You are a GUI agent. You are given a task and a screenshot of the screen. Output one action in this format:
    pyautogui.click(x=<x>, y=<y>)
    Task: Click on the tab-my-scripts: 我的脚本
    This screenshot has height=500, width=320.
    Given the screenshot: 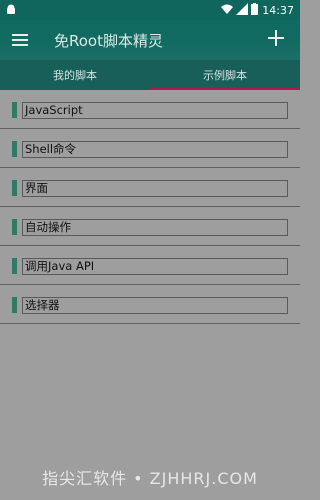 What is the action you would take?
    pyautogui.click(x=75, y=75)
    